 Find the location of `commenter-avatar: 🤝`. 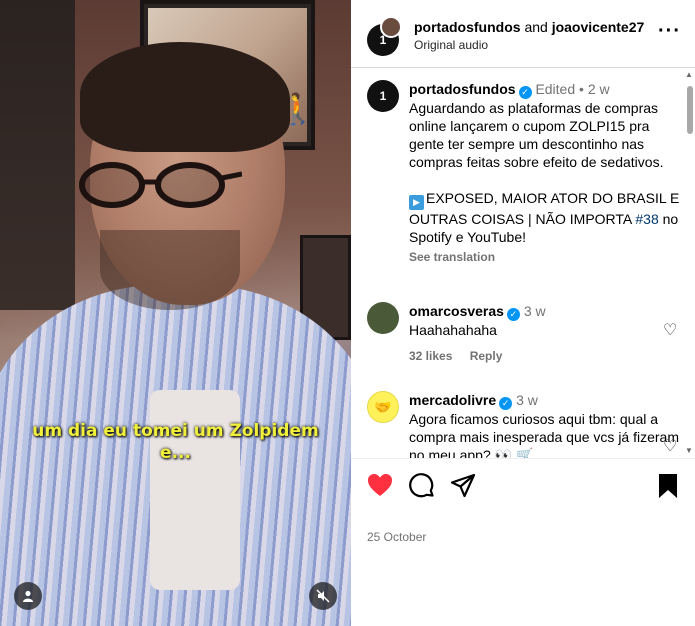

commenter-avatar: 🤝 is located at coordinates (383, 407).